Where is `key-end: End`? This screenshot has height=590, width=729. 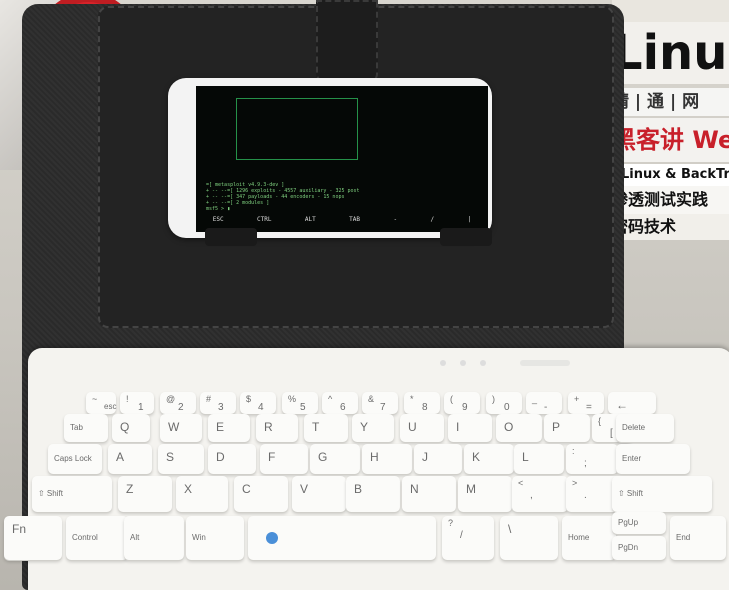
key-end: End is located at coordinates (698, 538).